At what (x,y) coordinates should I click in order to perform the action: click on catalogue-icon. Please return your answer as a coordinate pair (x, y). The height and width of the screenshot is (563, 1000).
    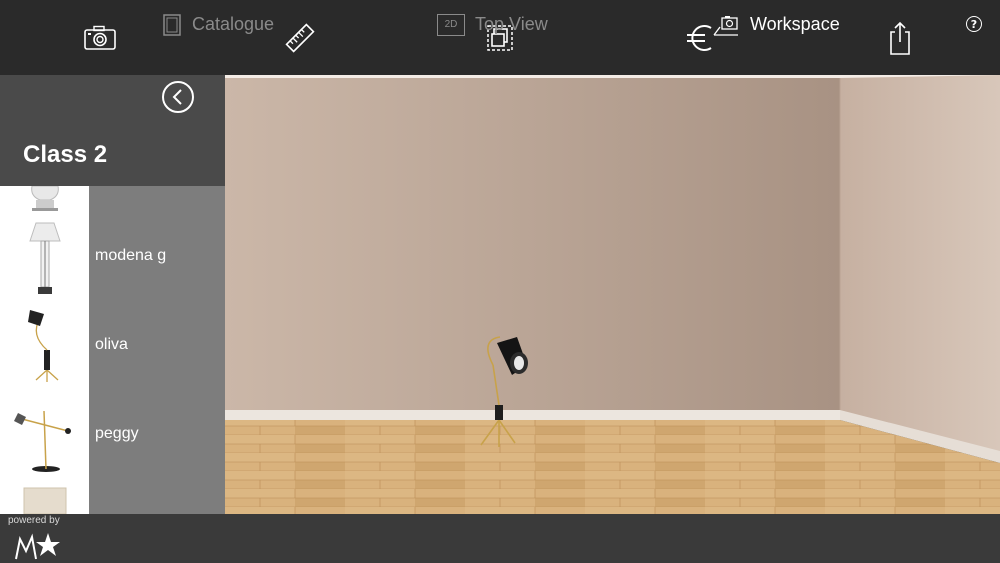
    Looking at the image, I should click on (172, 24).